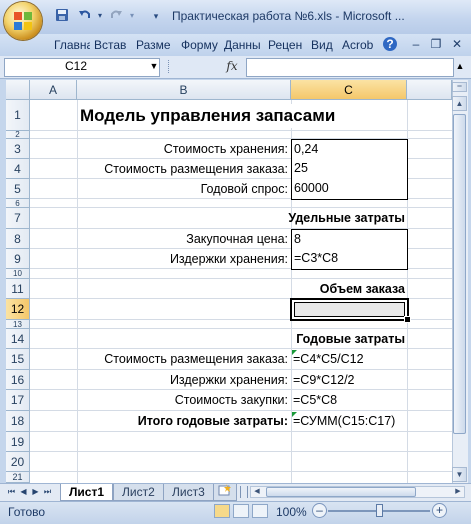 Image resolution: width=471 pixels, height=524 pixels. Describe the element at coordinates (291, 512) in the screenshot. I see `zoom-level: 100%` at that location.